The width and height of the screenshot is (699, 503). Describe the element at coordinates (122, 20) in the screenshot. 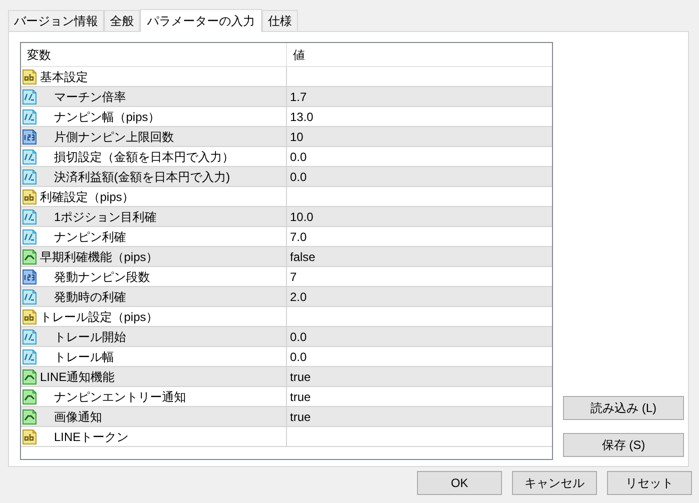

I see `tab: 全般` at that location.